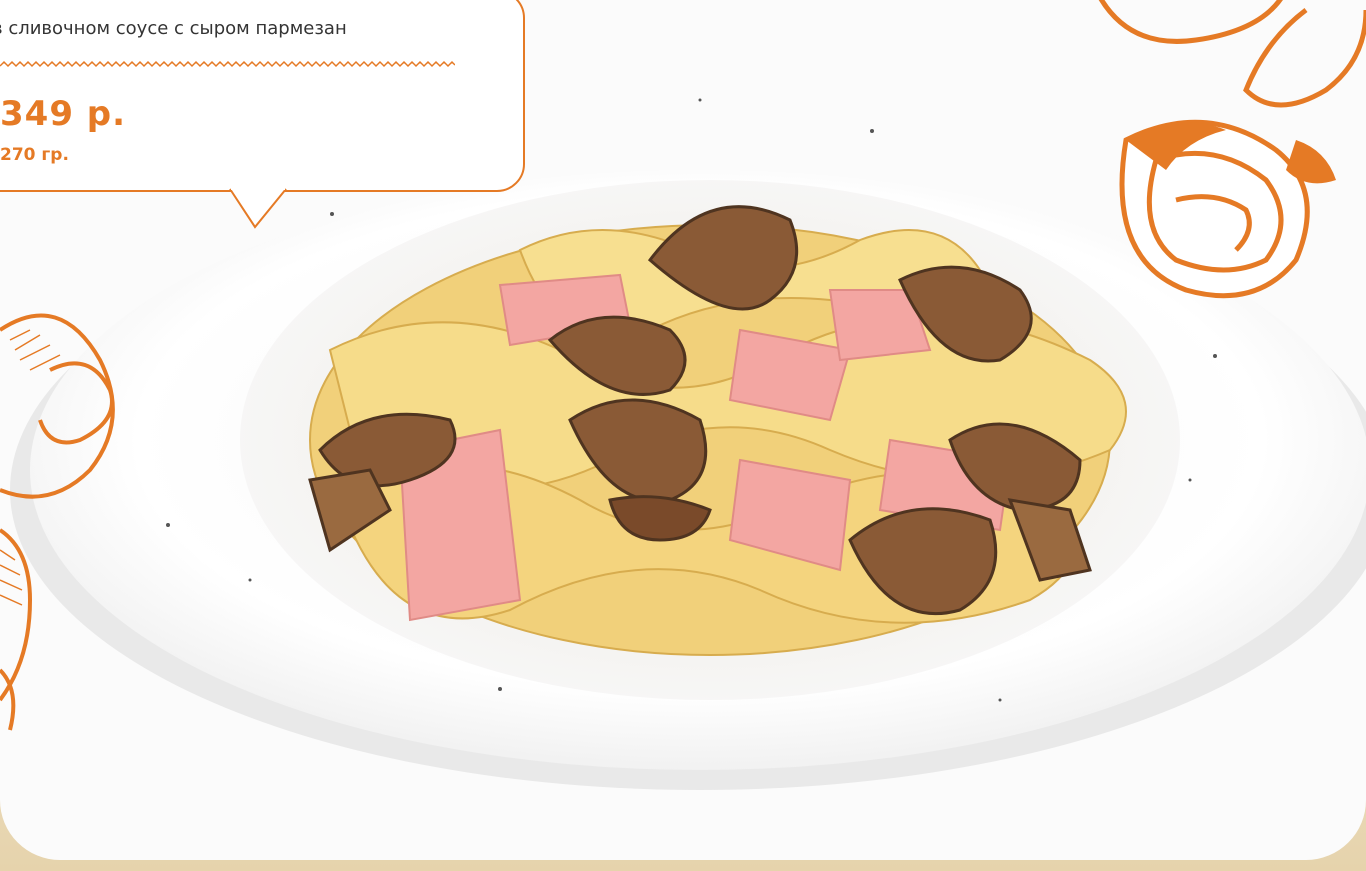 The width and height of the screenshot is (1366, 871). What do you see at coordinates (173, 28) in the screenshot?
I see `dish-description: в сливочном соусе с сыром пармезан` at bounding box center [173, 28].